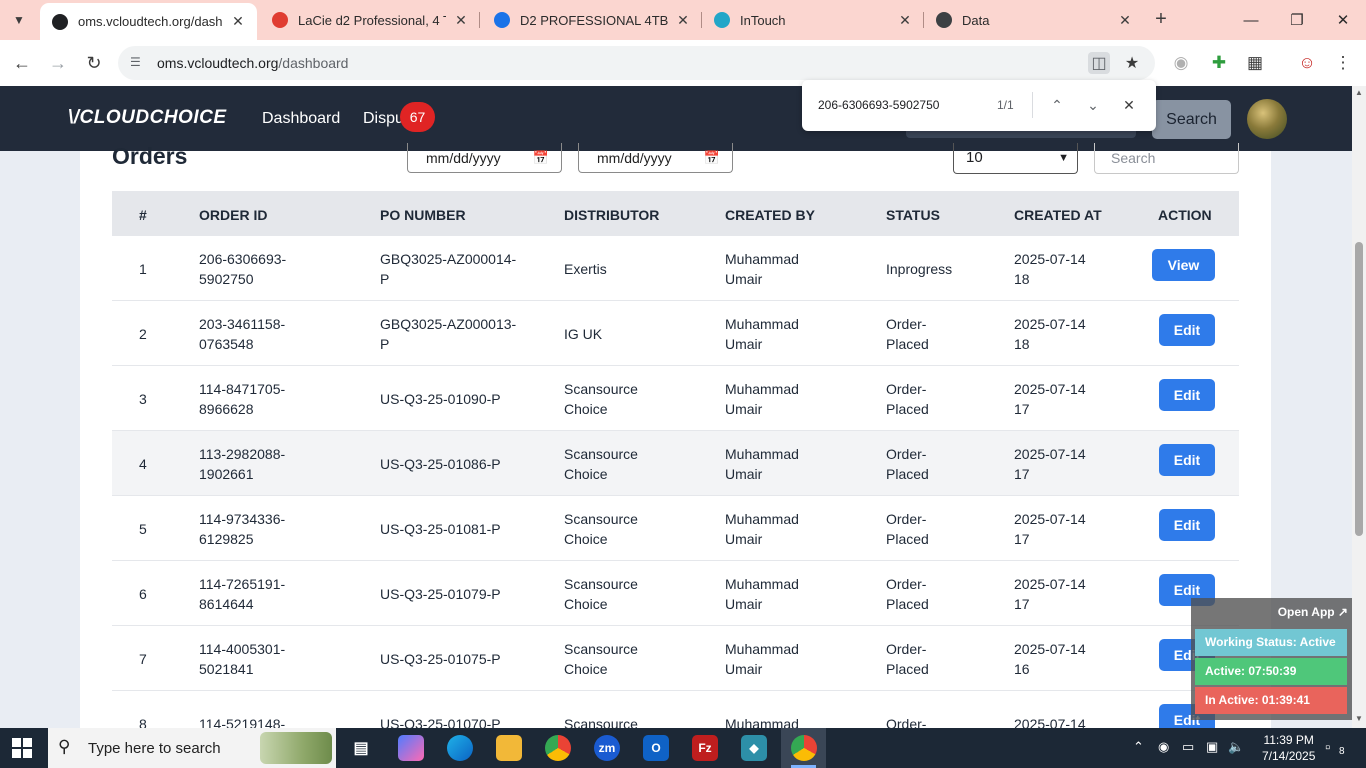  I want to click on site-info-icon: ☰, so click(138, 63).